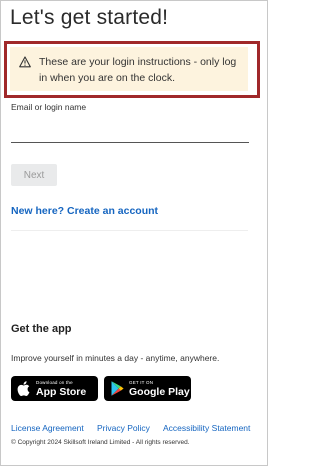 Image resolution: width=320 pixels, height=466 pixels. I want to click on license-agreement-link: License Agreement, so click(47, 428).